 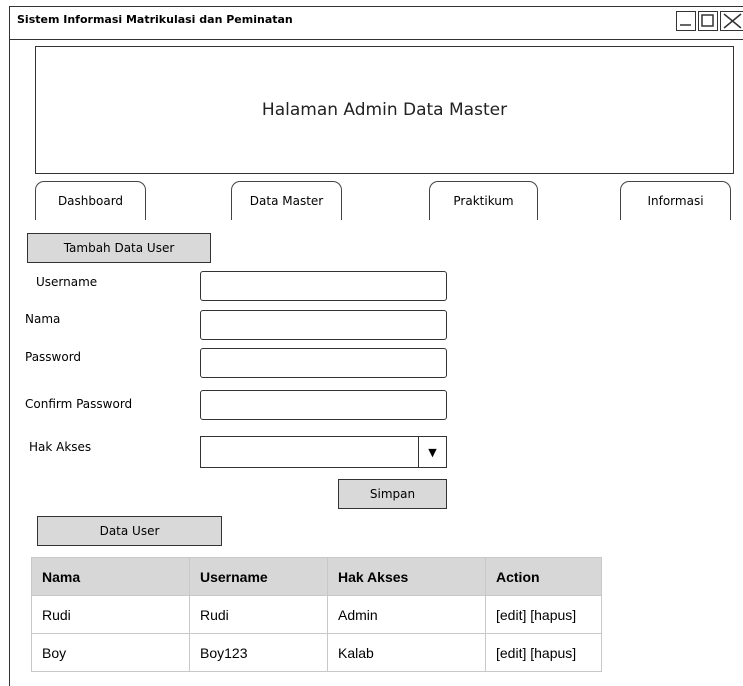 I want to click on maximize-icon, so click(x=707, y=20).